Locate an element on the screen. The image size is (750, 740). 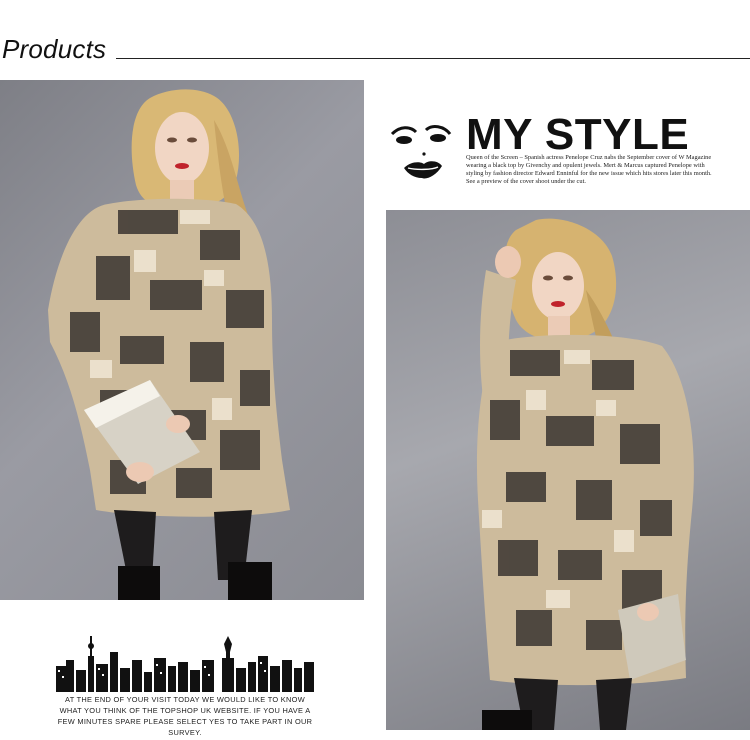
my-style-title: MY STYLE is located at coordinates (578, 134).